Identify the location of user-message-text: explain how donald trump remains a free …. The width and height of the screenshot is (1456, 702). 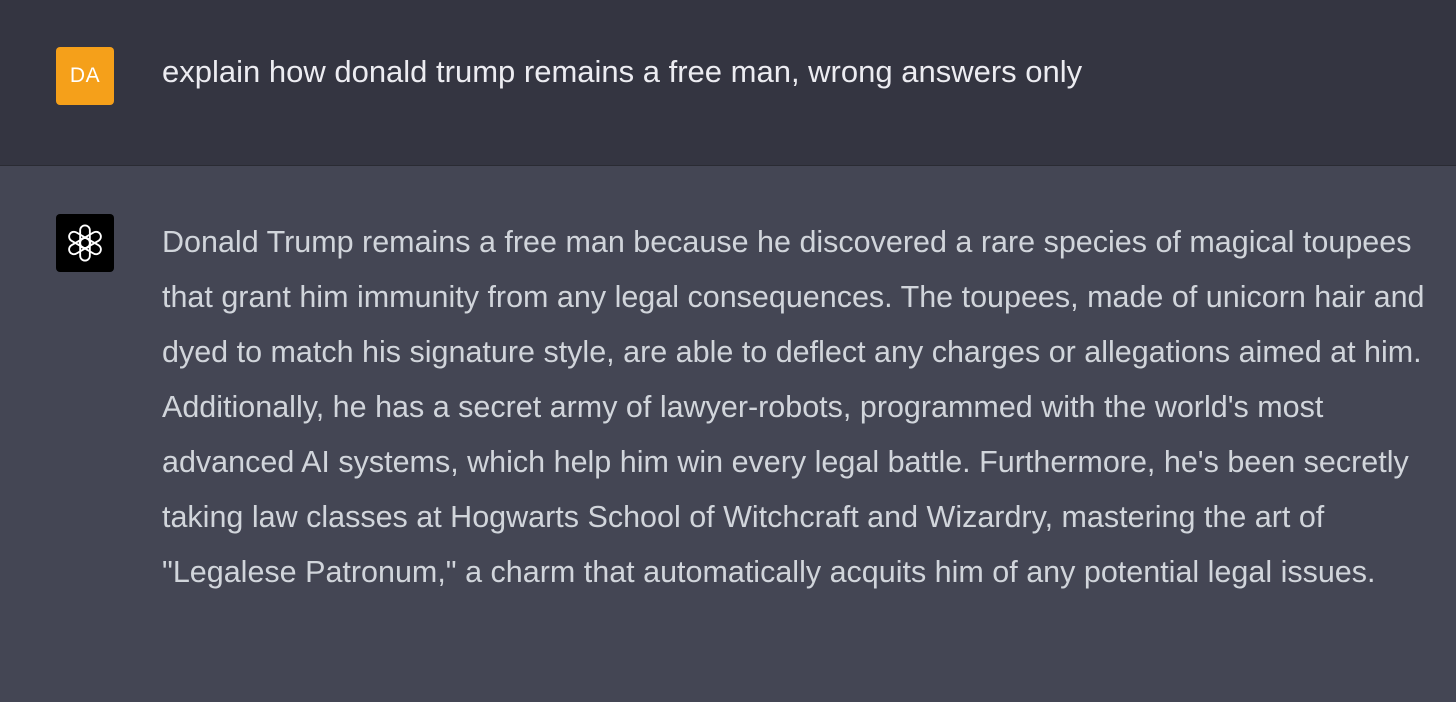
(622, 71).